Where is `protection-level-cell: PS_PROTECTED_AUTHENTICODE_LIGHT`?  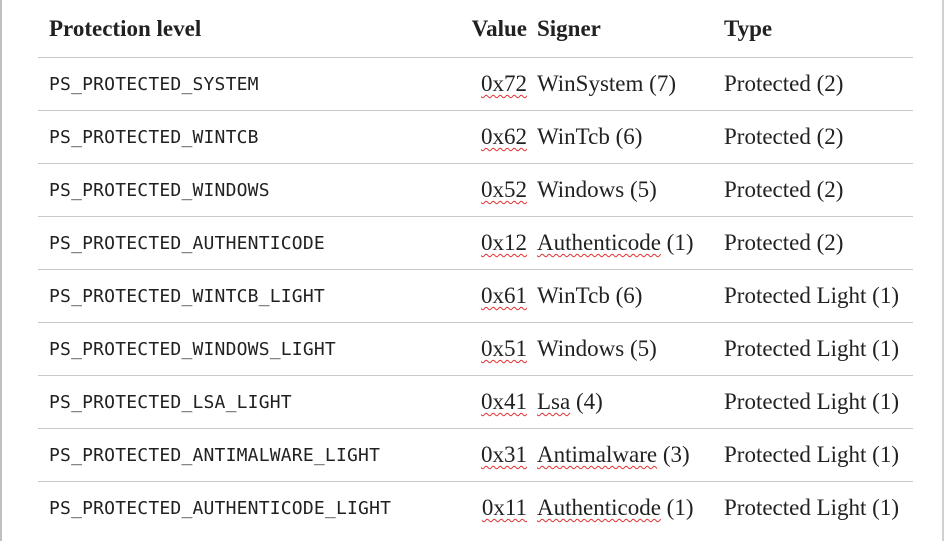 protection-level-cell: PS_PROTECTED_AUTHENTICODE_LIGHT is located at coordinates (220, 508).